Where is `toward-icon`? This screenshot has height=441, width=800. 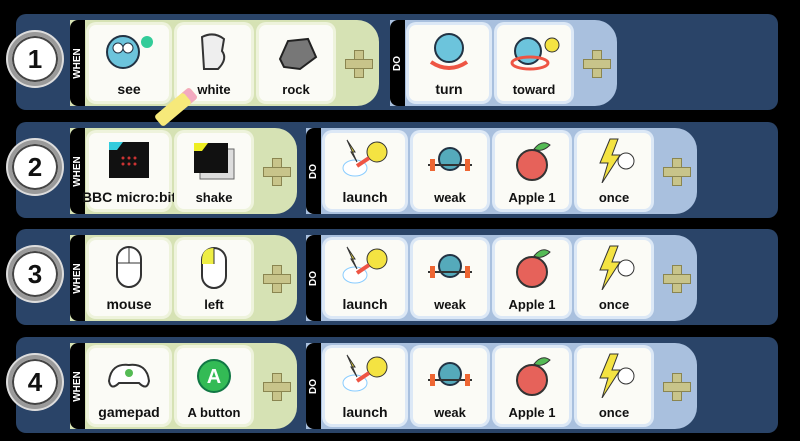
toward-icon is located at coordinates (534, 55).